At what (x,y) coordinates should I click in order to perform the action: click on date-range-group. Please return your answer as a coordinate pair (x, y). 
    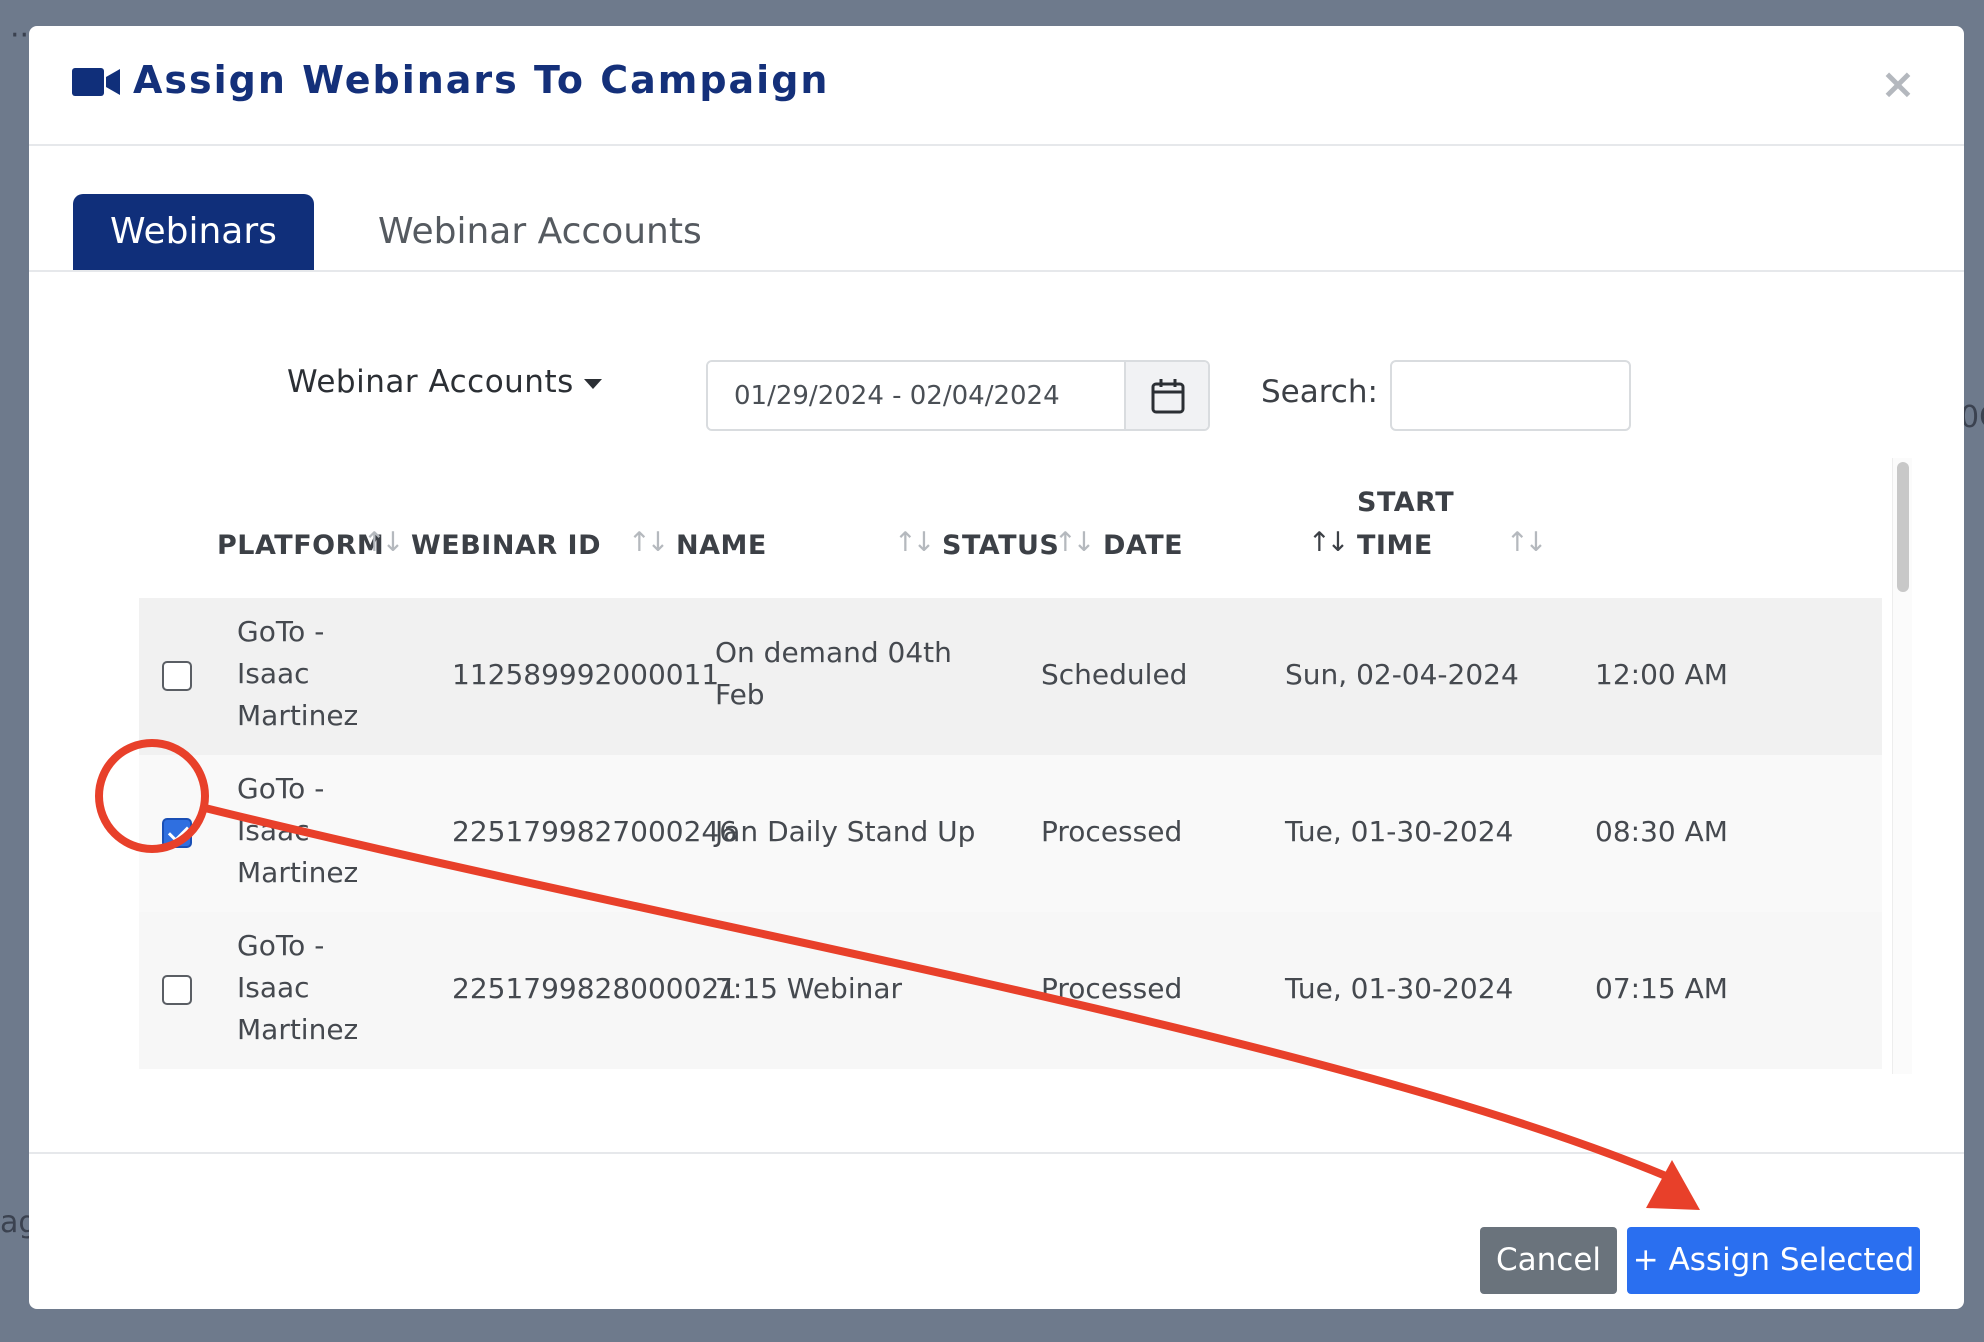
    Looking at the image, I should click on (958, 395).